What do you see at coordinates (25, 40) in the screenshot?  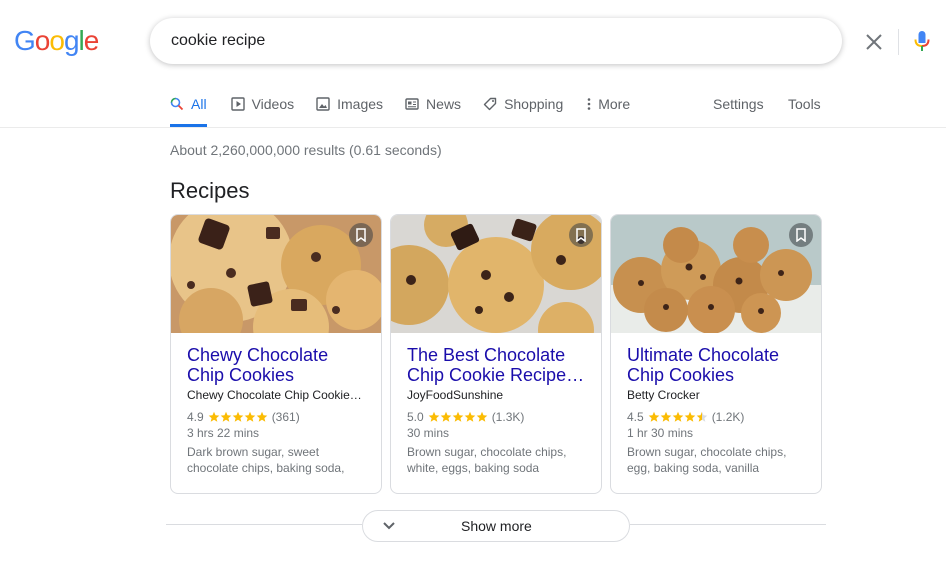 I see `logo-letter: G` at bounding box center [25, 40].